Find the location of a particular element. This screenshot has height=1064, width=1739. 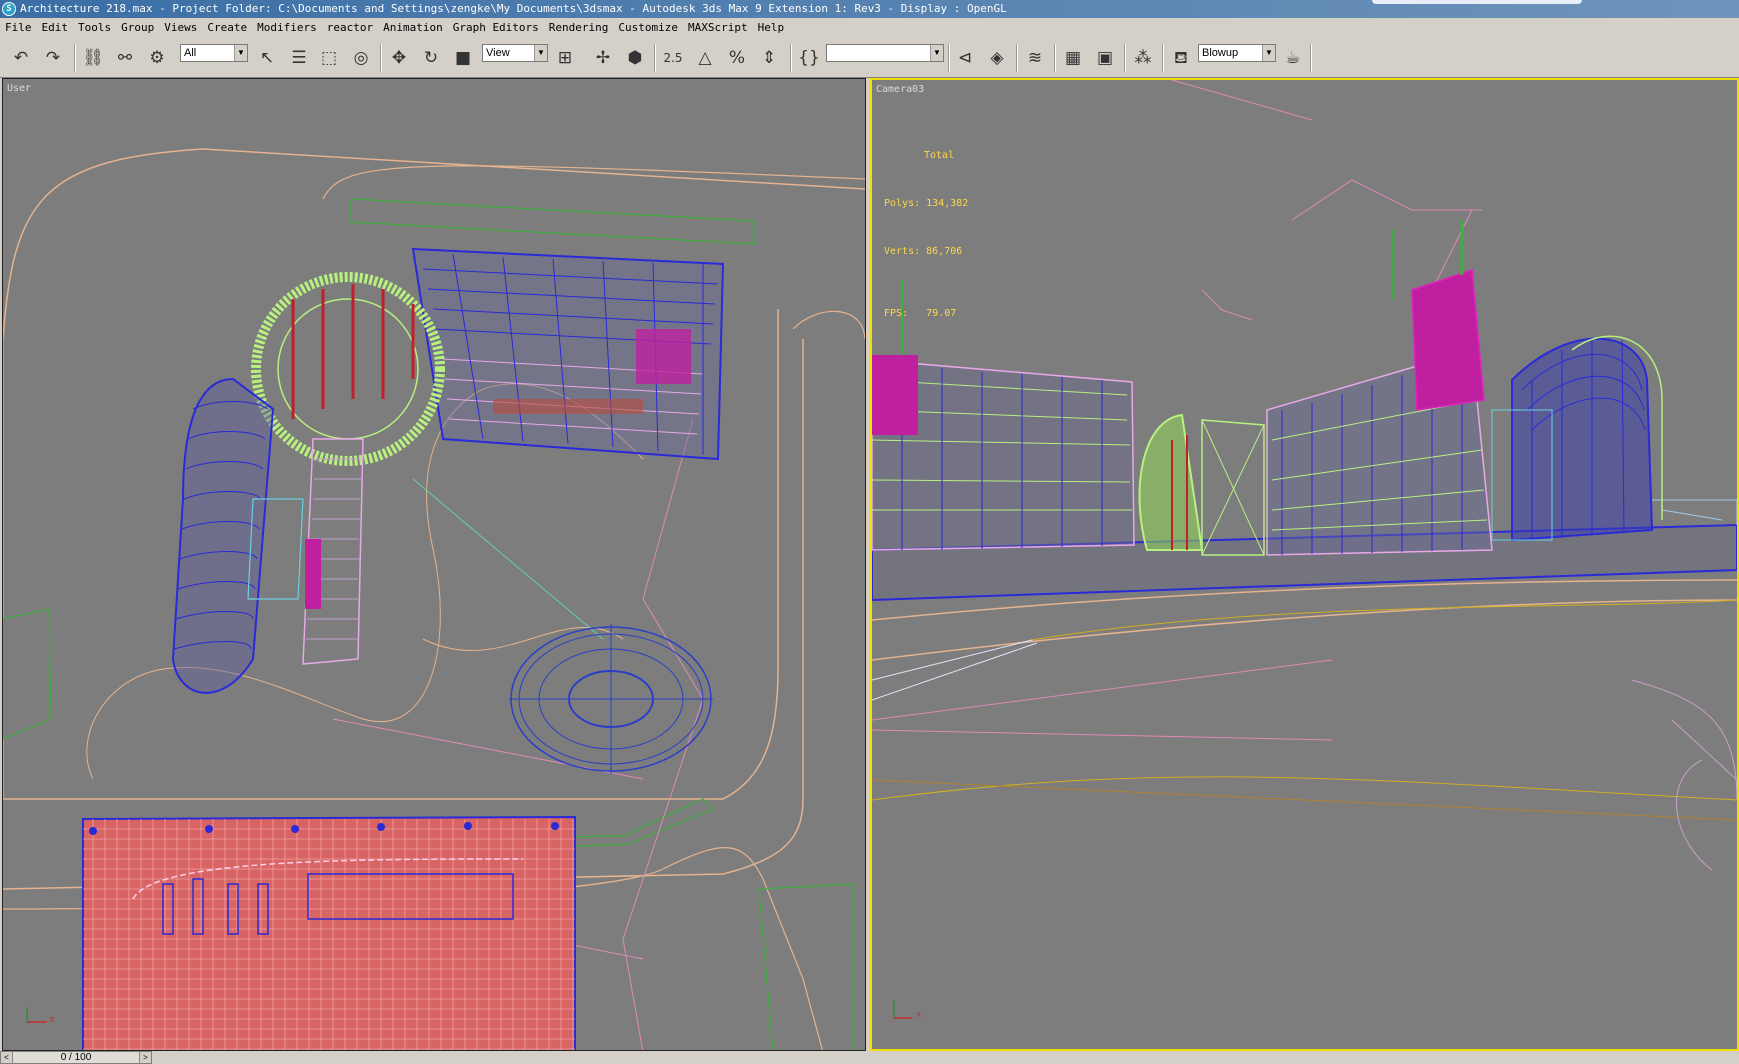

redo-icon: ↷ is located at coordinates (53, 58).